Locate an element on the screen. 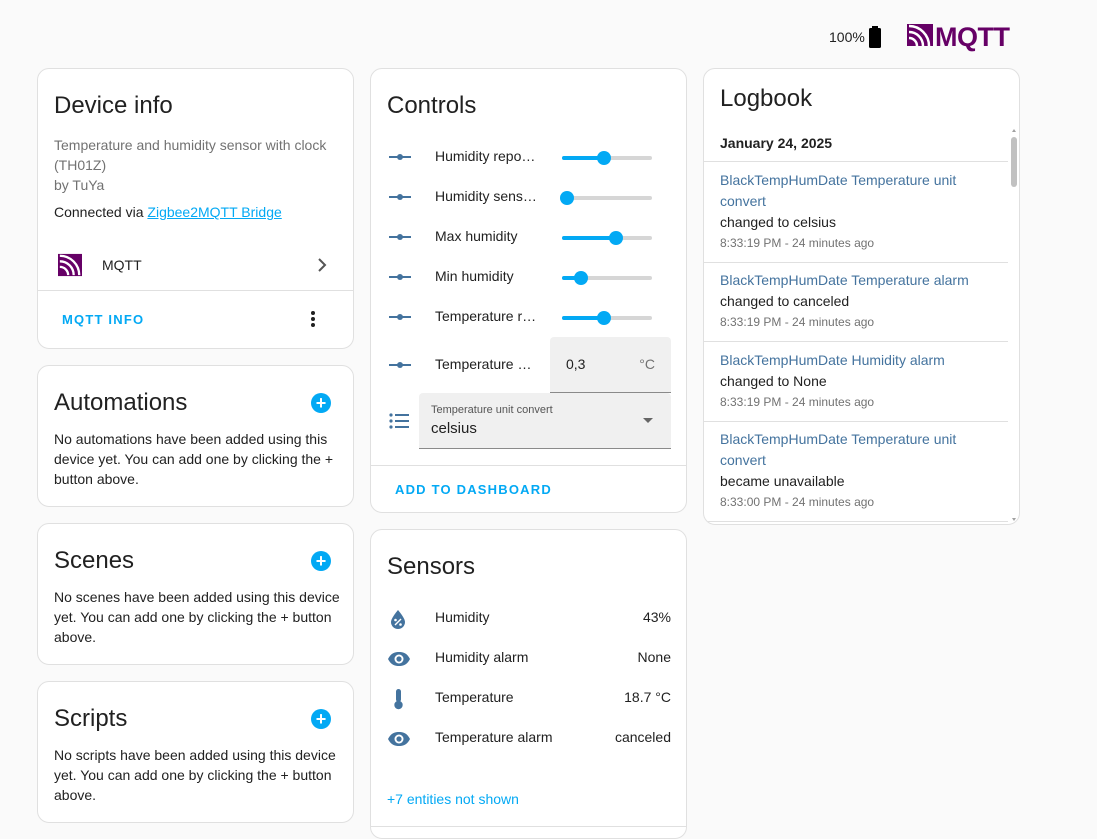 The image size is (1097, 839). temperature-unit-select: Temperature unit convert celsius is located at coordinates (545, 421).